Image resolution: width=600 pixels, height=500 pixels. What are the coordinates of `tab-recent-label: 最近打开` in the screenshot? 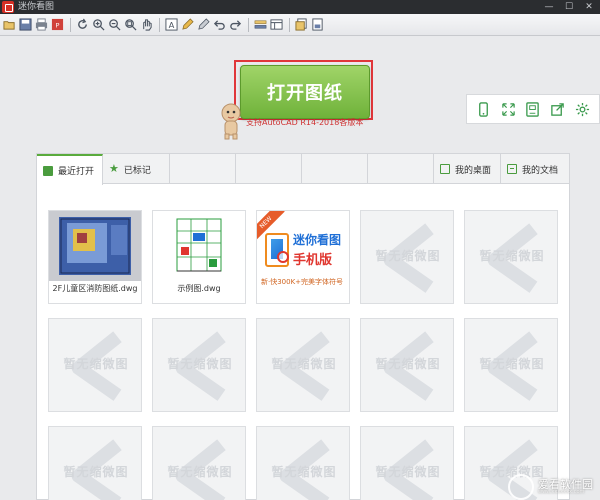 It's located at (76, 172).